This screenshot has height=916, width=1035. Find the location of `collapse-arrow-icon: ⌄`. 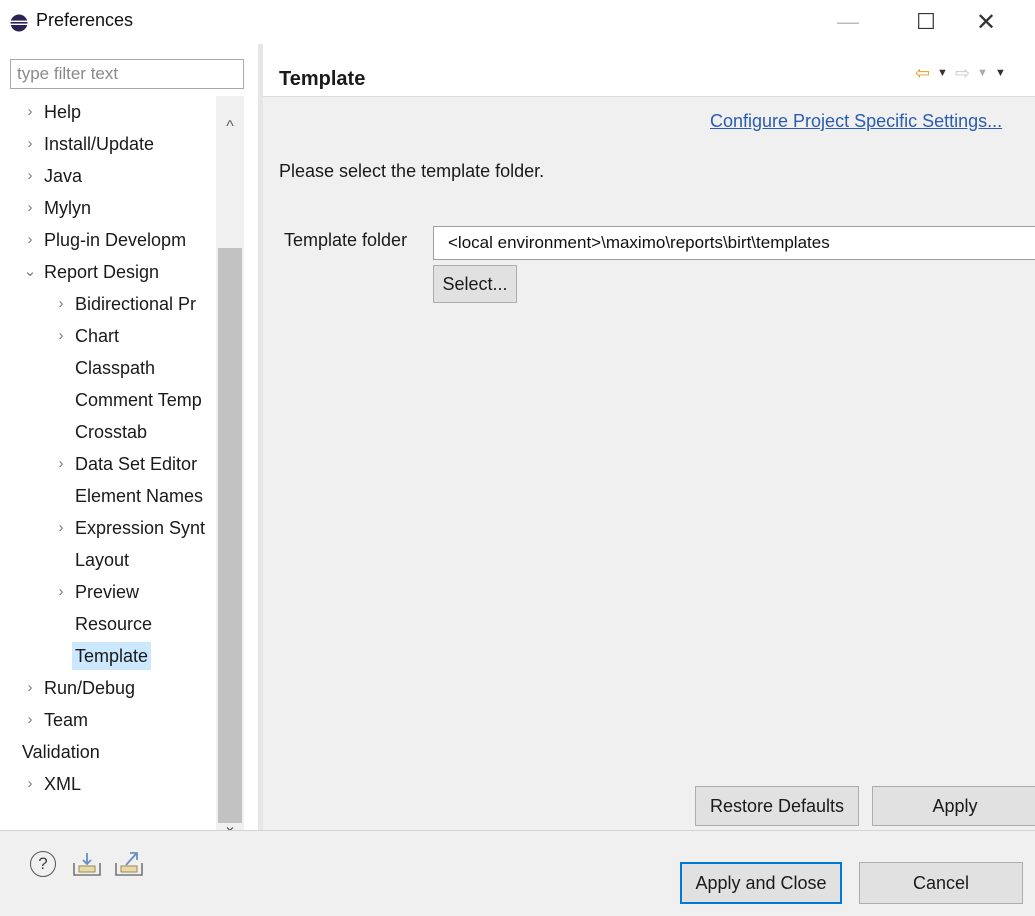

collapse-arrow-icon: ⌄ is located at coordinates (30, 272).